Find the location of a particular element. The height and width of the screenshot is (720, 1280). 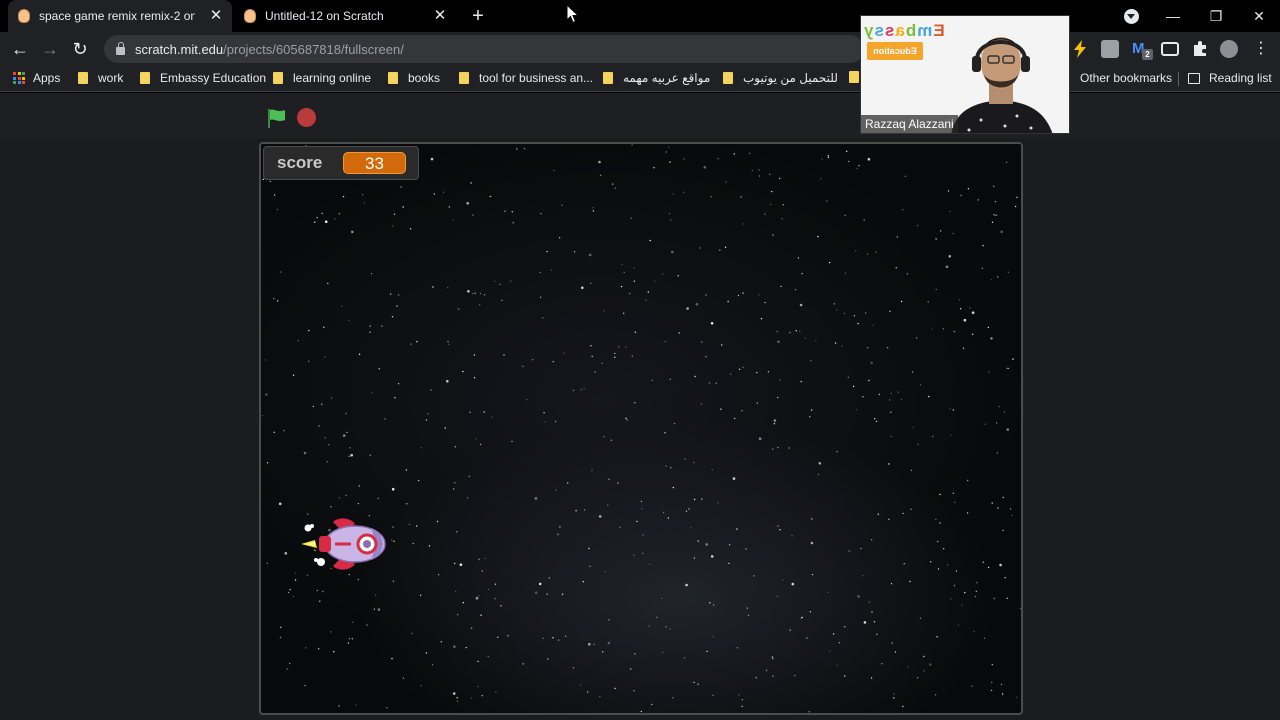

bookmark-reading-list: Reading list is located at coordinates (1230, 78).